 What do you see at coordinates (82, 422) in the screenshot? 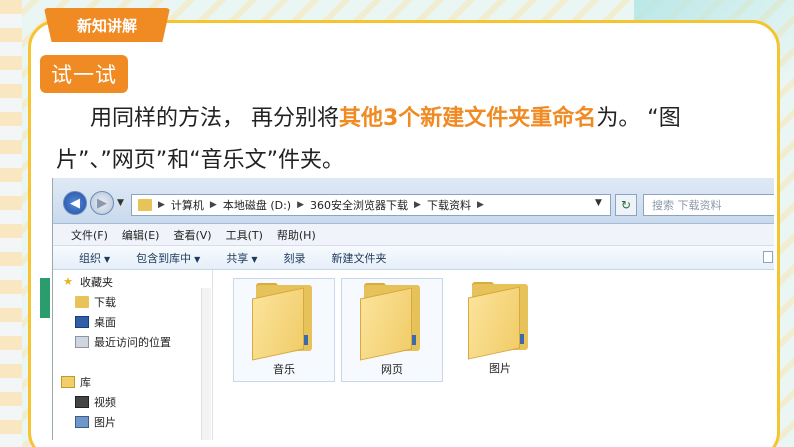
I see `picture-library-icon` at bounding box center [82, 422].